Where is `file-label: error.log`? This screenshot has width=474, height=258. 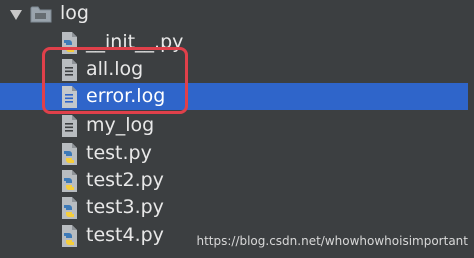
file-label: error.log is located at coordinates (126, 96).